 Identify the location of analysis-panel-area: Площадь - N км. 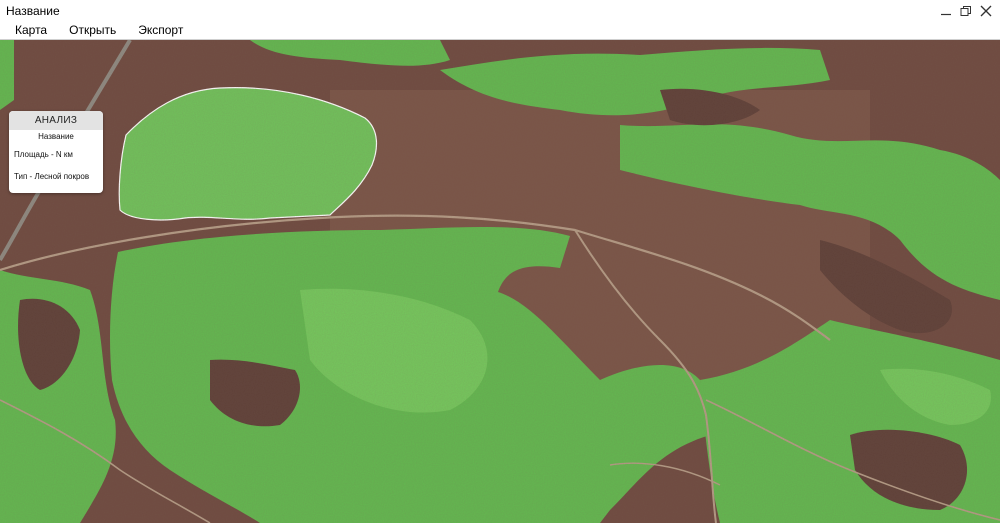
(43, 154).